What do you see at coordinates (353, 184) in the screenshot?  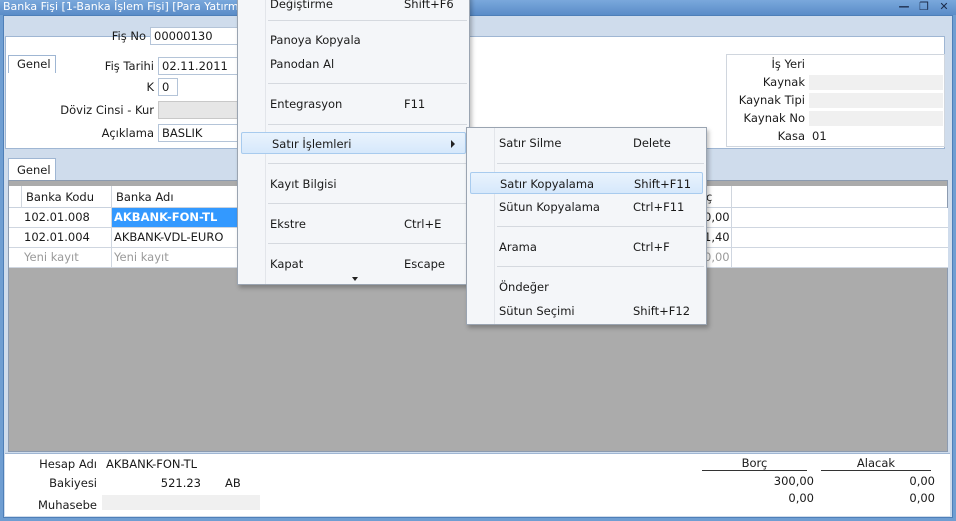 I see `menu-item-kayit-bilgisi: Kayıt Bilgisi` at bounding box center [353, 184].